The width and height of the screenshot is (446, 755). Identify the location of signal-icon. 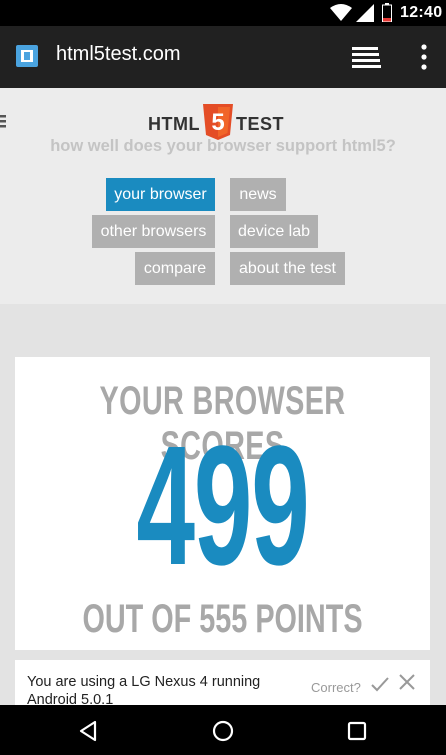
(365, 13).